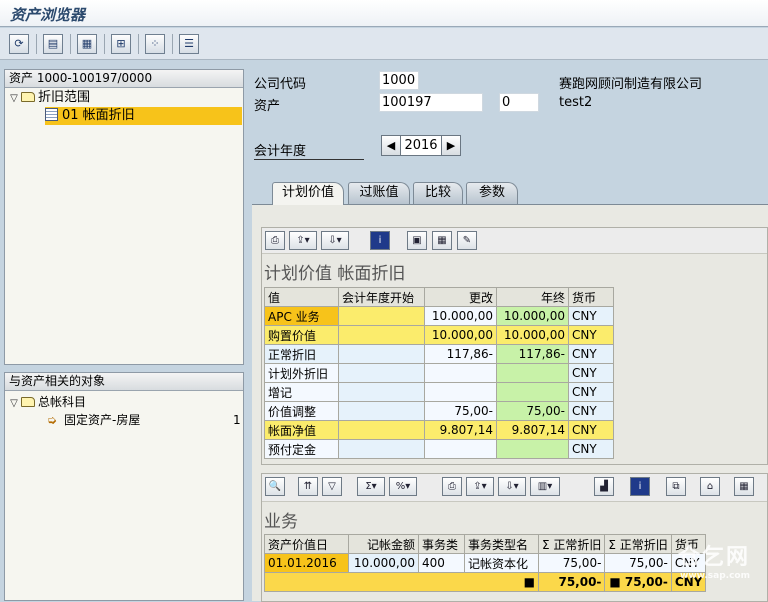  I want to click on value-name: 正常折旧, so click(301, 354).